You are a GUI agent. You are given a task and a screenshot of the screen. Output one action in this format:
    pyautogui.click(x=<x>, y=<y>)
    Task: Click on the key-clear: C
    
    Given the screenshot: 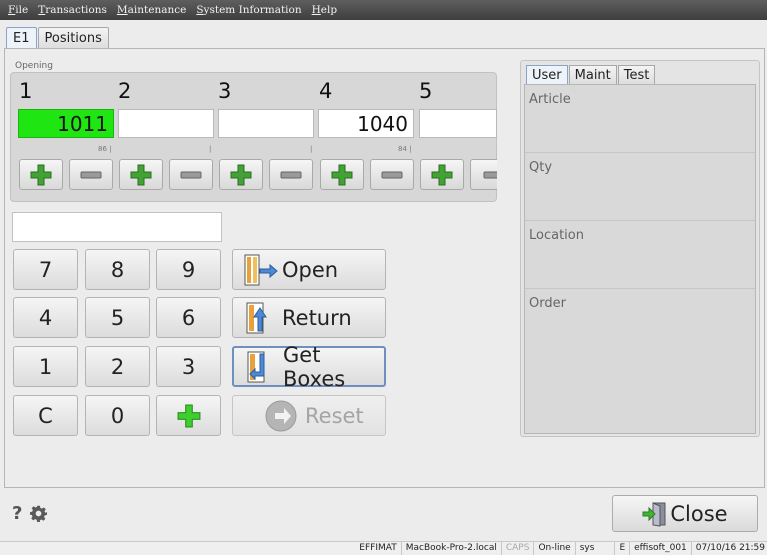 What is the action you would take?
    pyautogui.click(x=45, y=415)
    